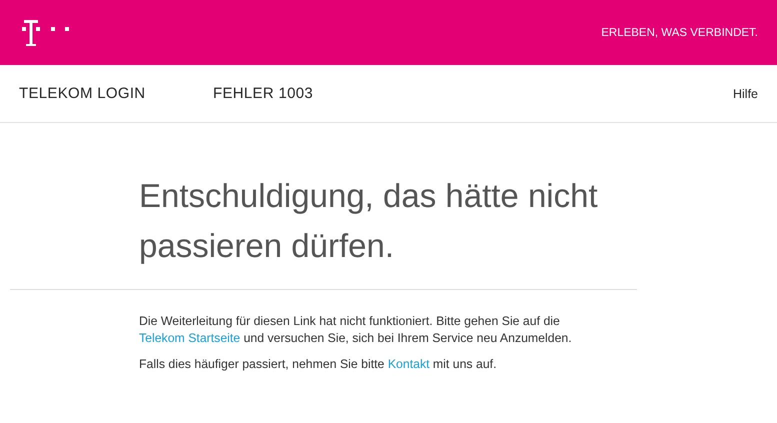 The image size is (777, 423). What do you see at coordinates (263, 93) in the screenshot?
I see `error-code: FEHLER 1003` at bounding box center [263, 93].